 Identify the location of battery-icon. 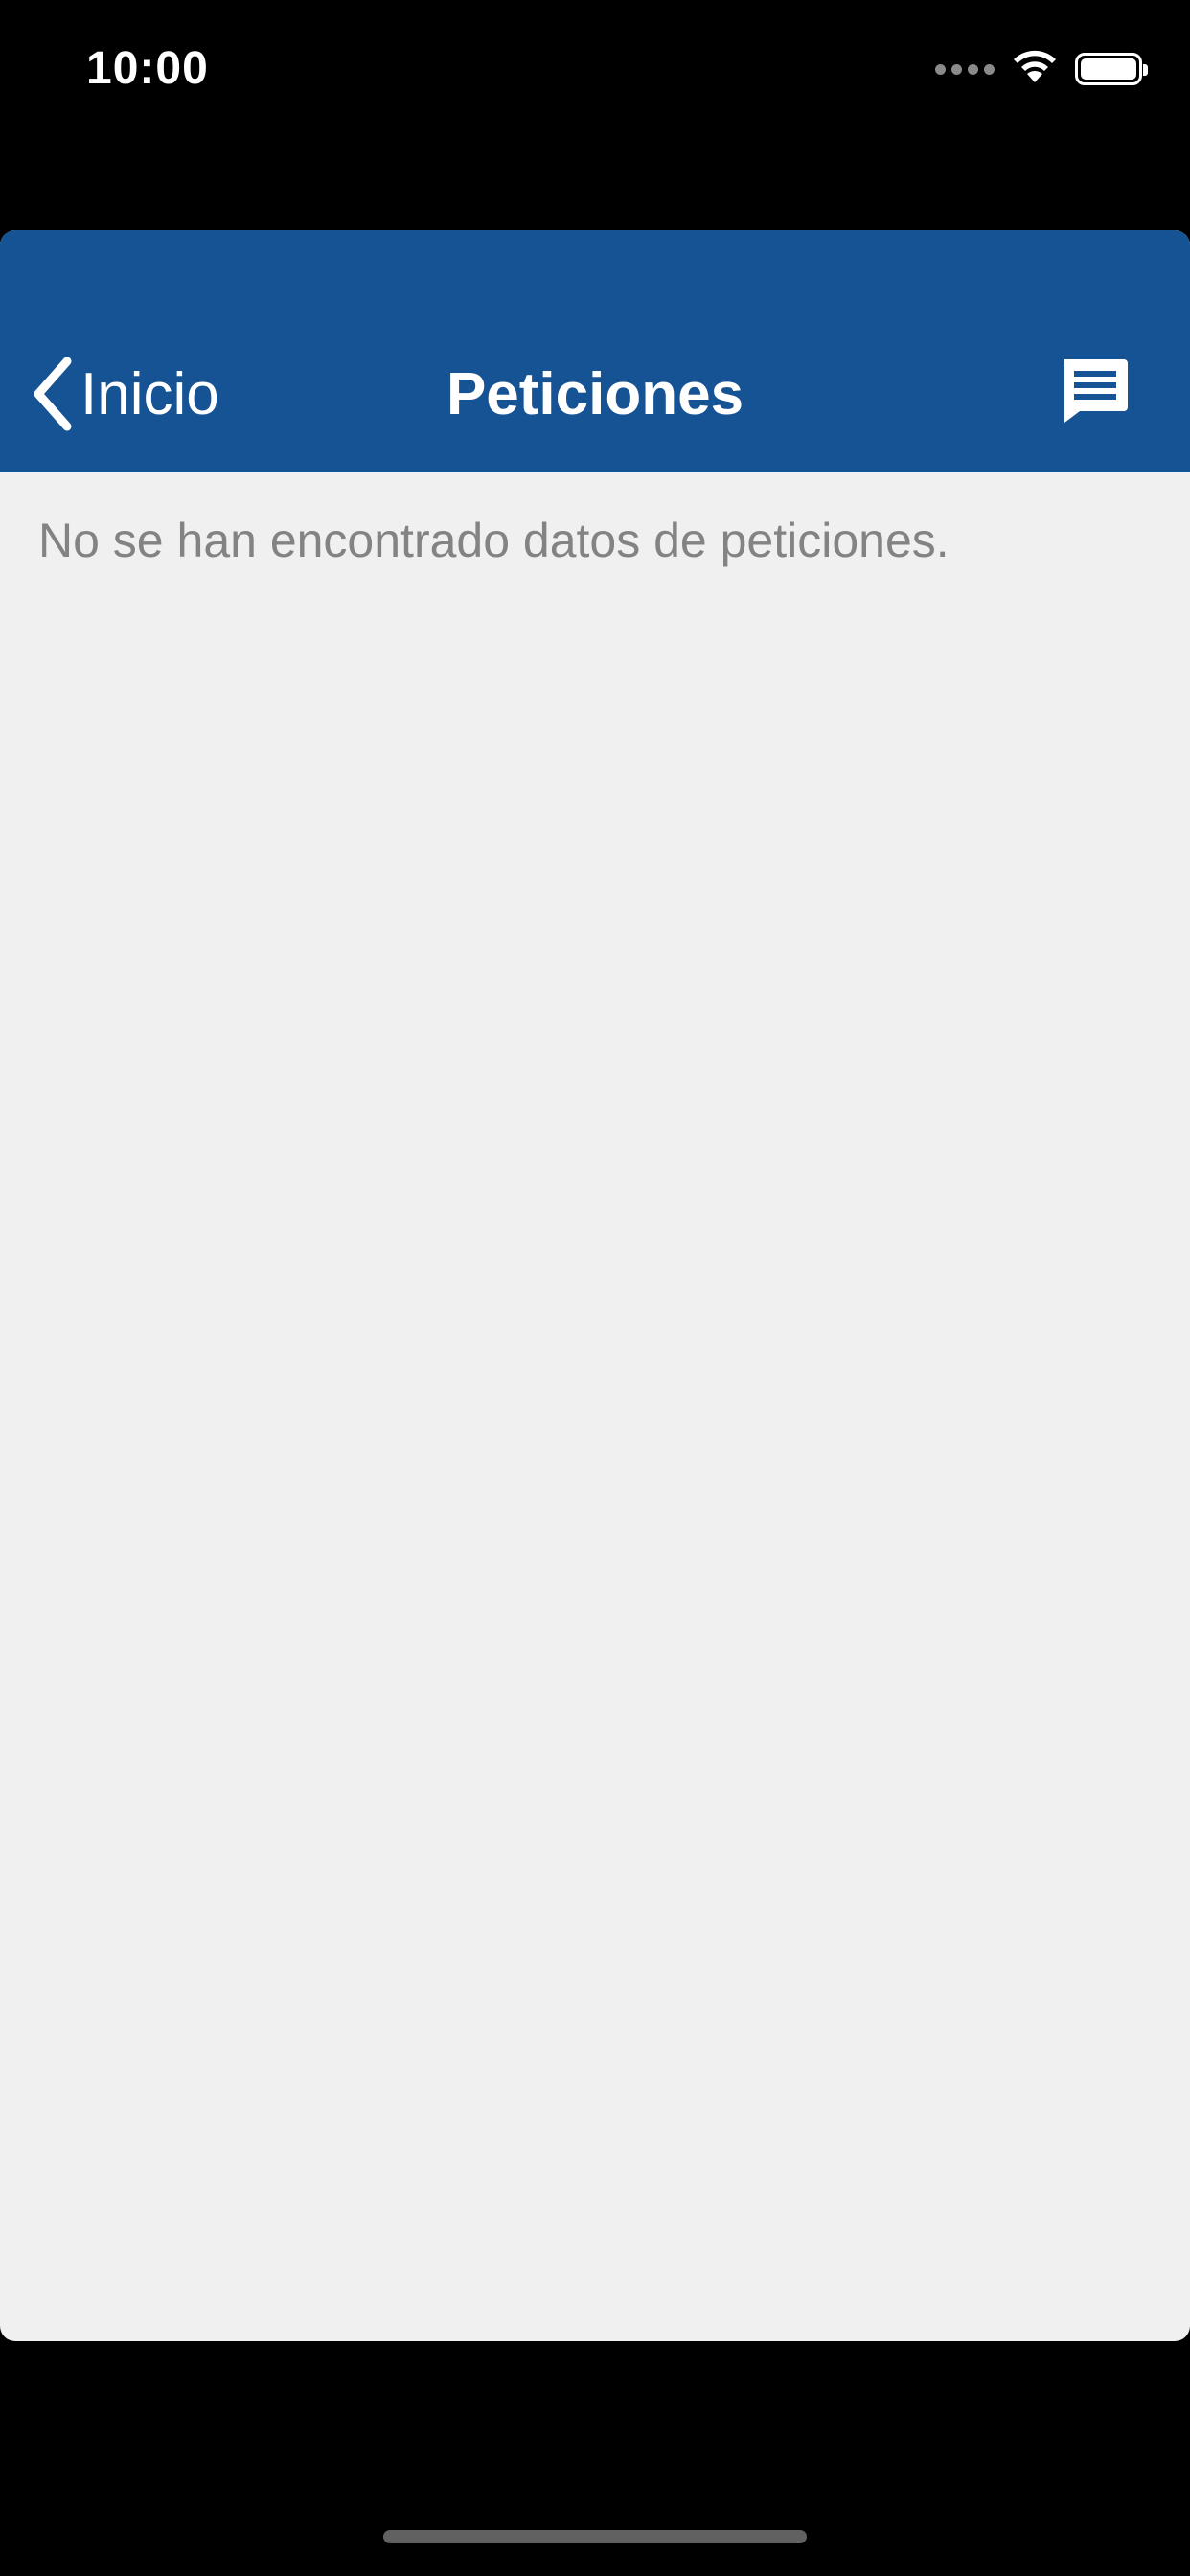
(1111, 69).